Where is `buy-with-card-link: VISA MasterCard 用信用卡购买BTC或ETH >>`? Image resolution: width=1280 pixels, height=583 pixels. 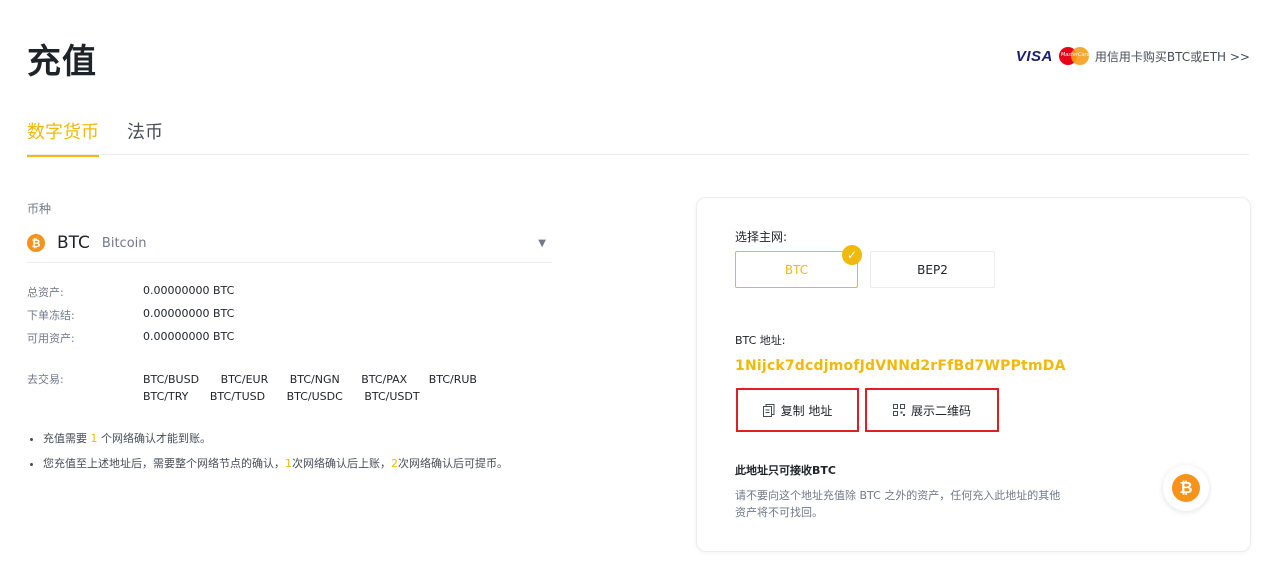
buy-with-card-link: VISA MasterCard 用信用卡购买BTC或ETH >> is located at coordinates (1133, 56).